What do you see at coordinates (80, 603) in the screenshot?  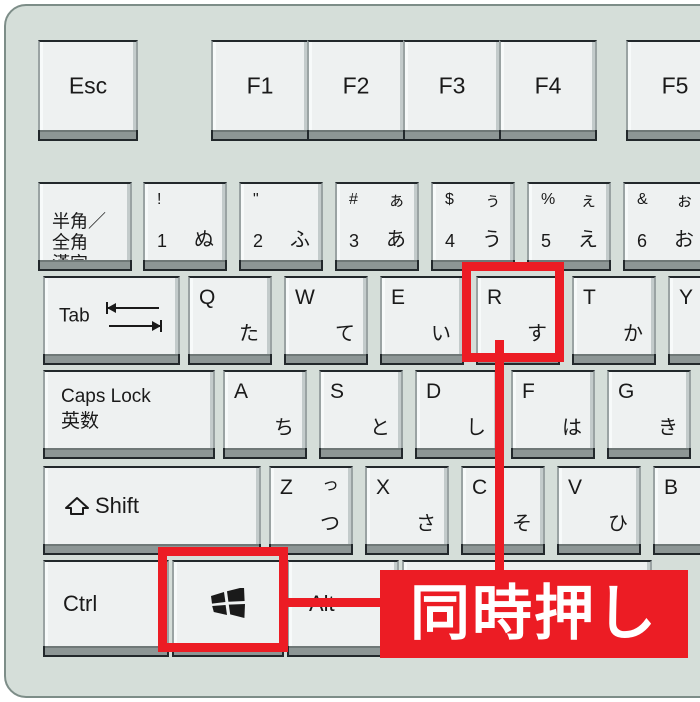 I see `key-ctrl-label: Ctrl` at bounding box center [80, 603].